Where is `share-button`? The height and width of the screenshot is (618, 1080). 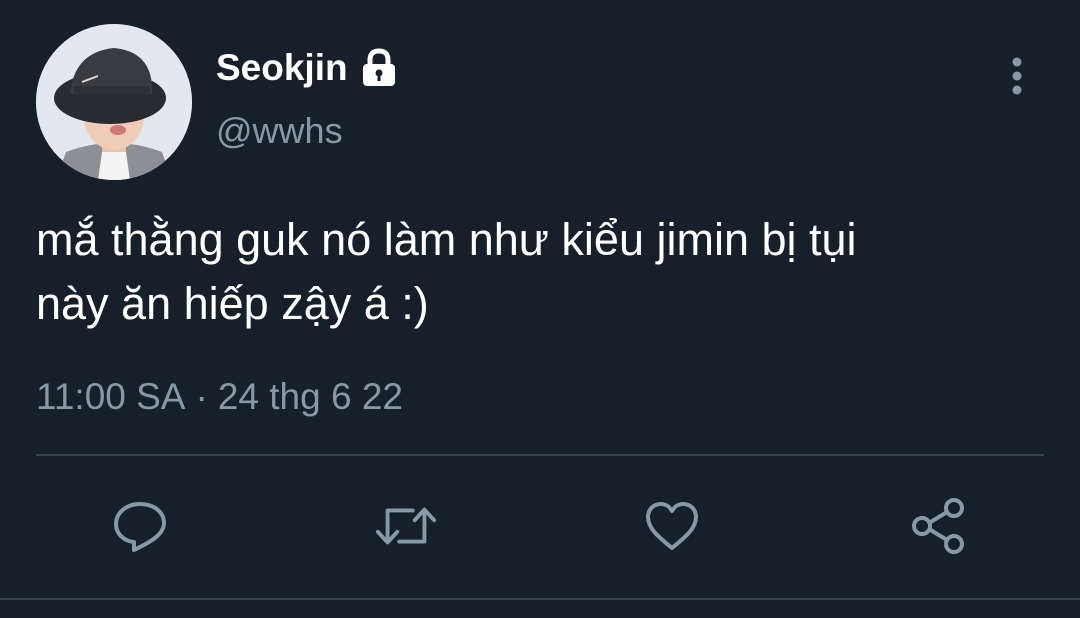
share-button is located at coordinates (938, 526).